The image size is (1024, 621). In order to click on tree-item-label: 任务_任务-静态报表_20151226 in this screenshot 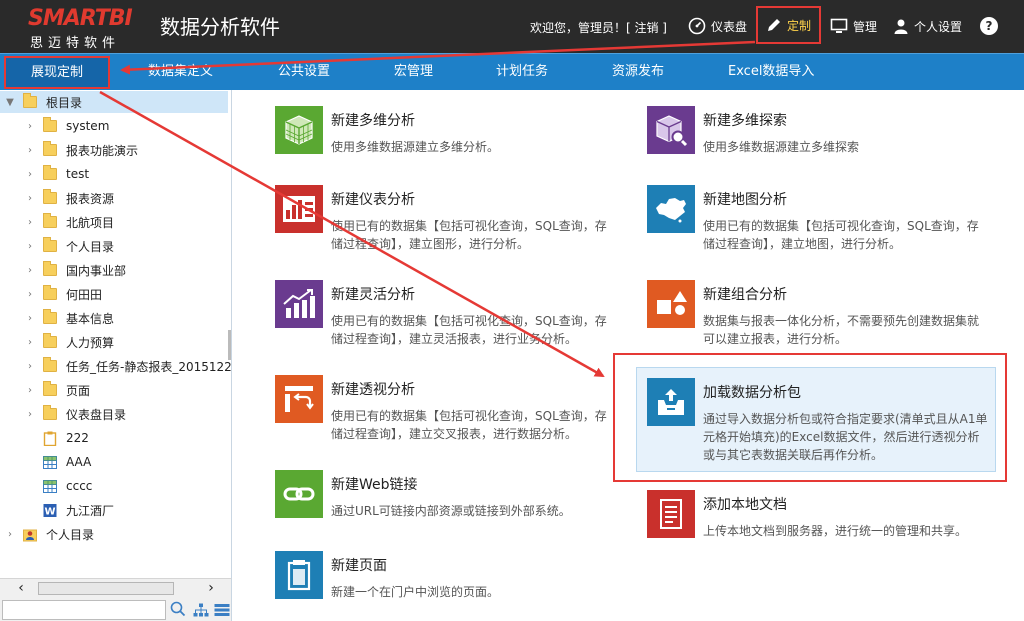, I will do `click(149, 366)`.